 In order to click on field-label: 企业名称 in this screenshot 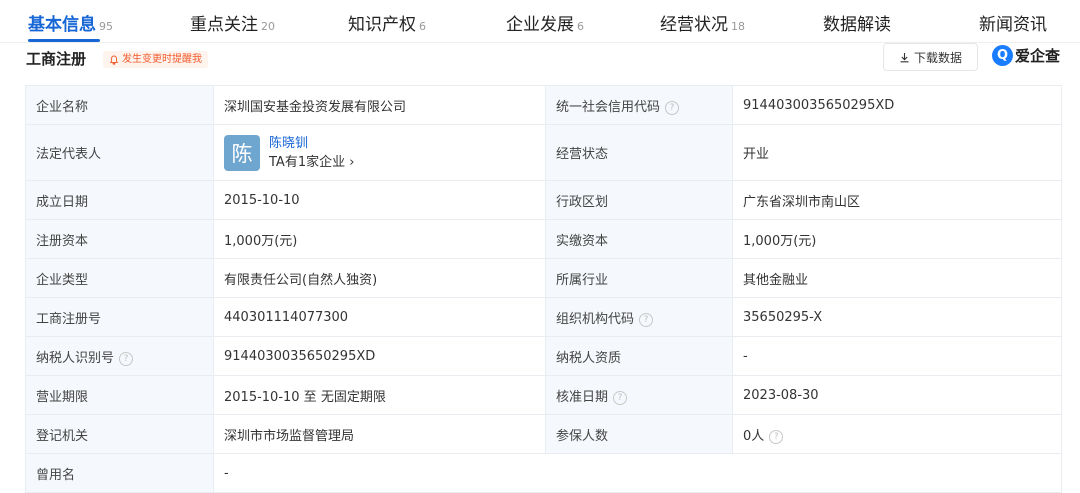, I will do `click(119, 105)`.